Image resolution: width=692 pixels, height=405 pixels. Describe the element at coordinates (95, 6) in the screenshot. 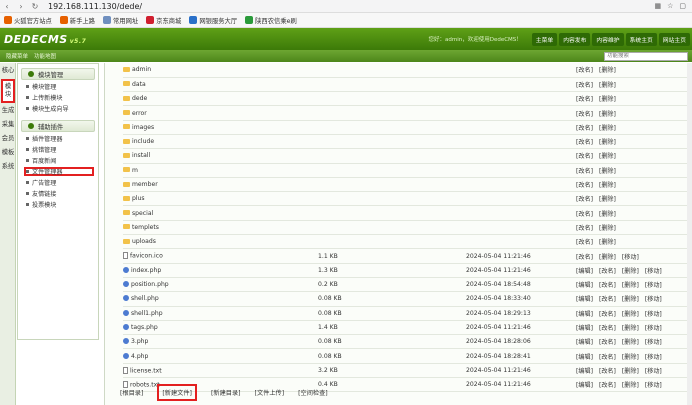

I see `address-input: 192.168.111.130/dede/` at that location.